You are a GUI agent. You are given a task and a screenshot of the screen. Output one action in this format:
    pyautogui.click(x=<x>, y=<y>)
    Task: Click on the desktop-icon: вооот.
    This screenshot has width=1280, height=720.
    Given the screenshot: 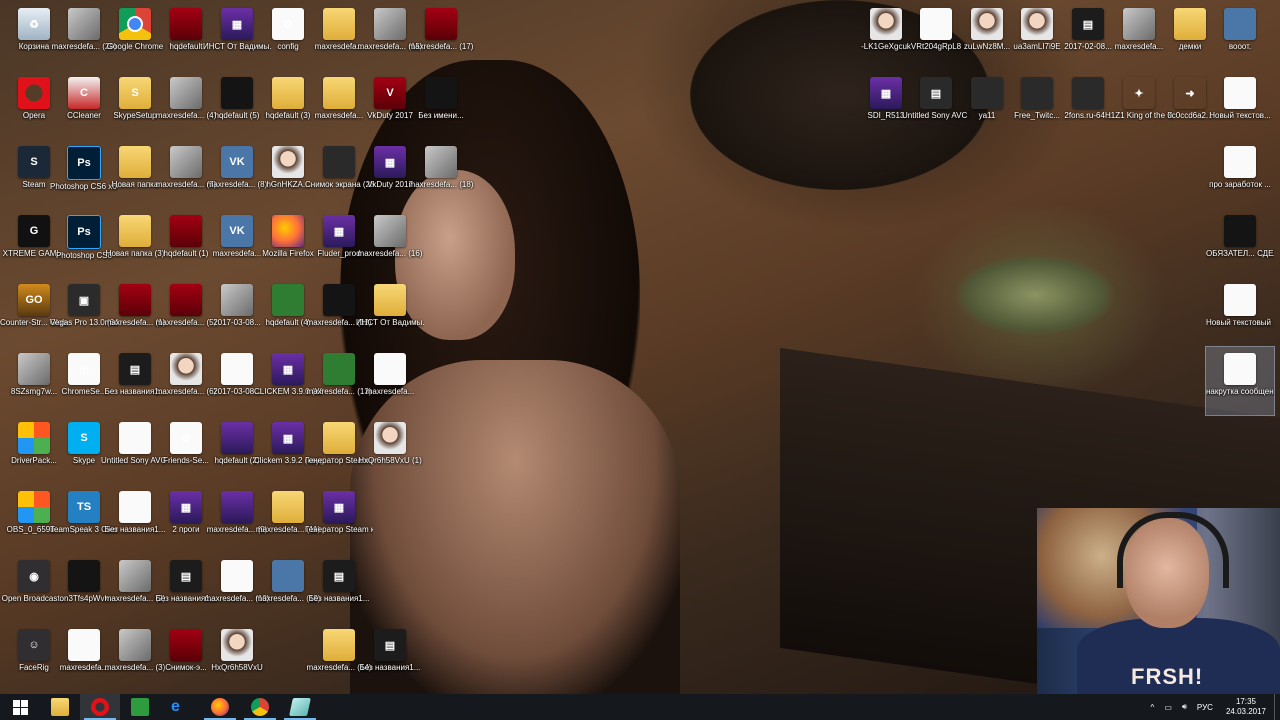 What is the action you would take?
    pyautogui.click(x=1240, y=36)
    